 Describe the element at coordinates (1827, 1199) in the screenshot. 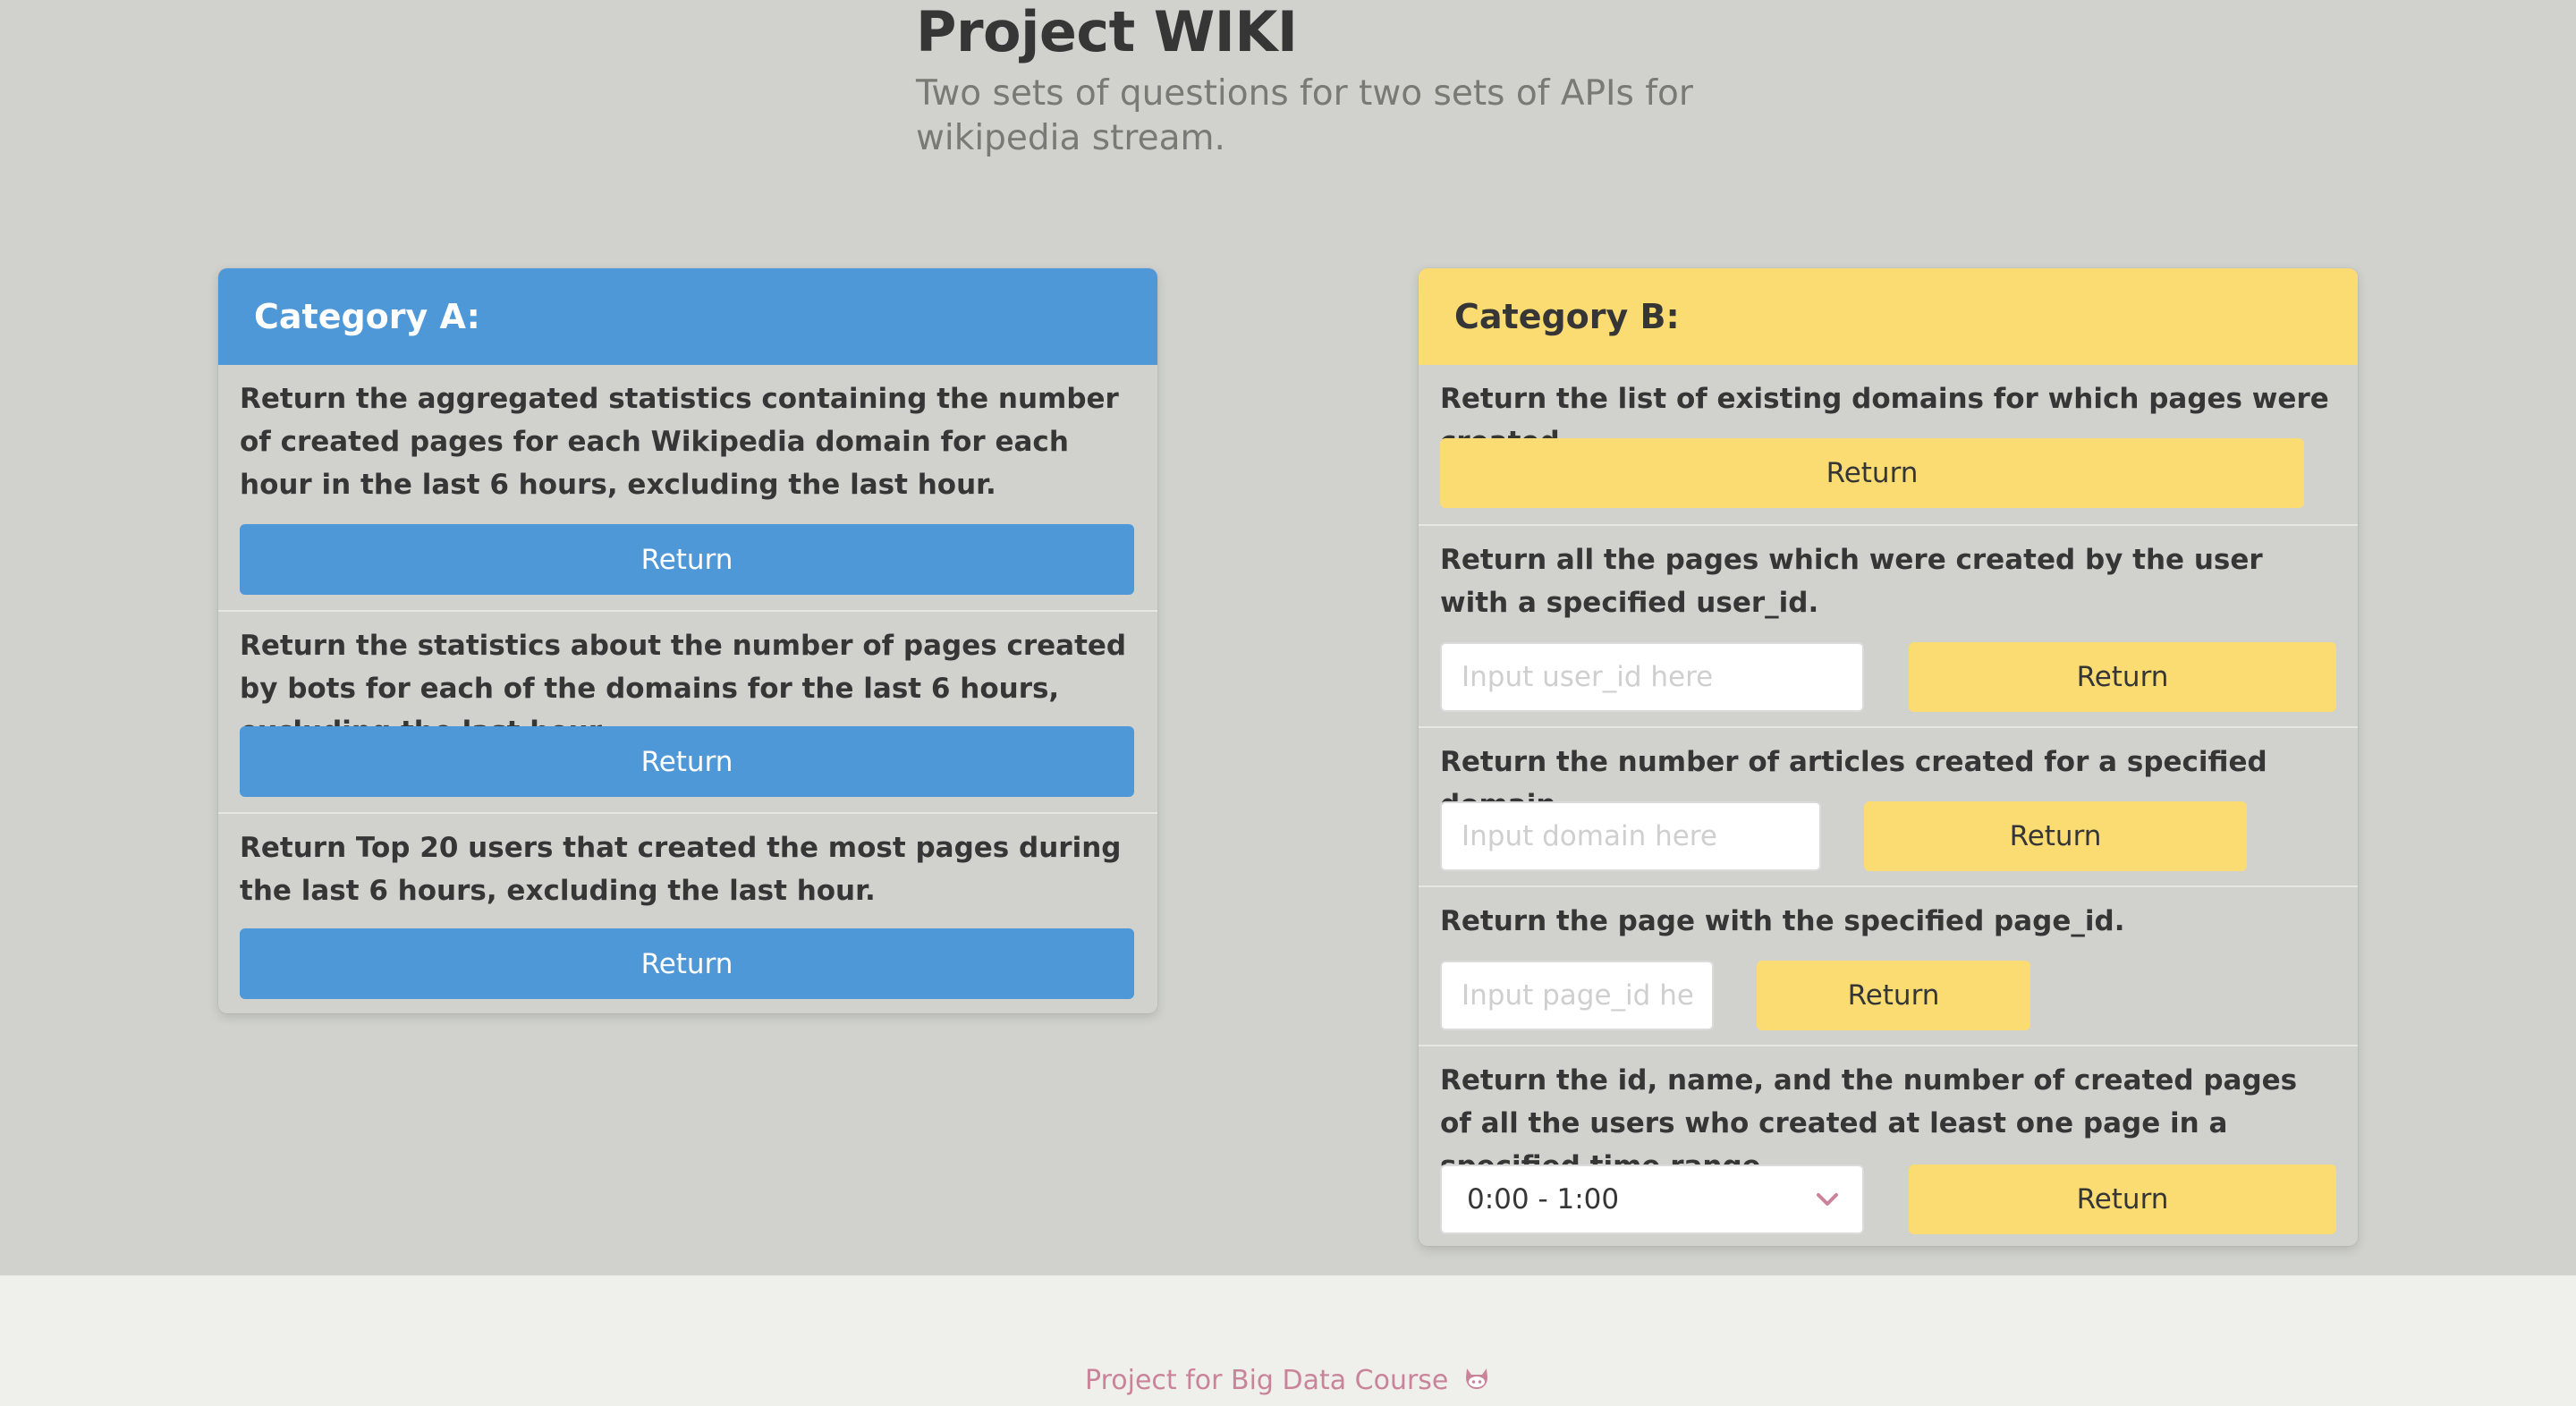

I see `chevron-down-icon` at that location.